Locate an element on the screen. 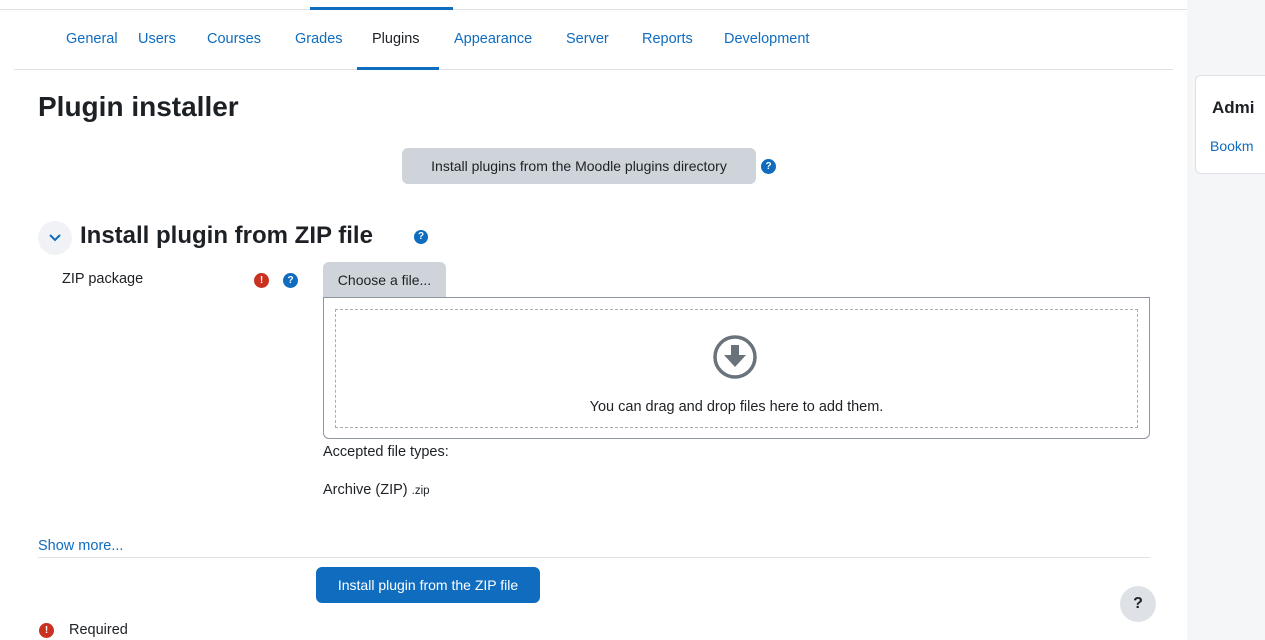 The width and height of the screenshot is (1265, 640). admin-block-title: Admi is located at coordinates (1233, 107).